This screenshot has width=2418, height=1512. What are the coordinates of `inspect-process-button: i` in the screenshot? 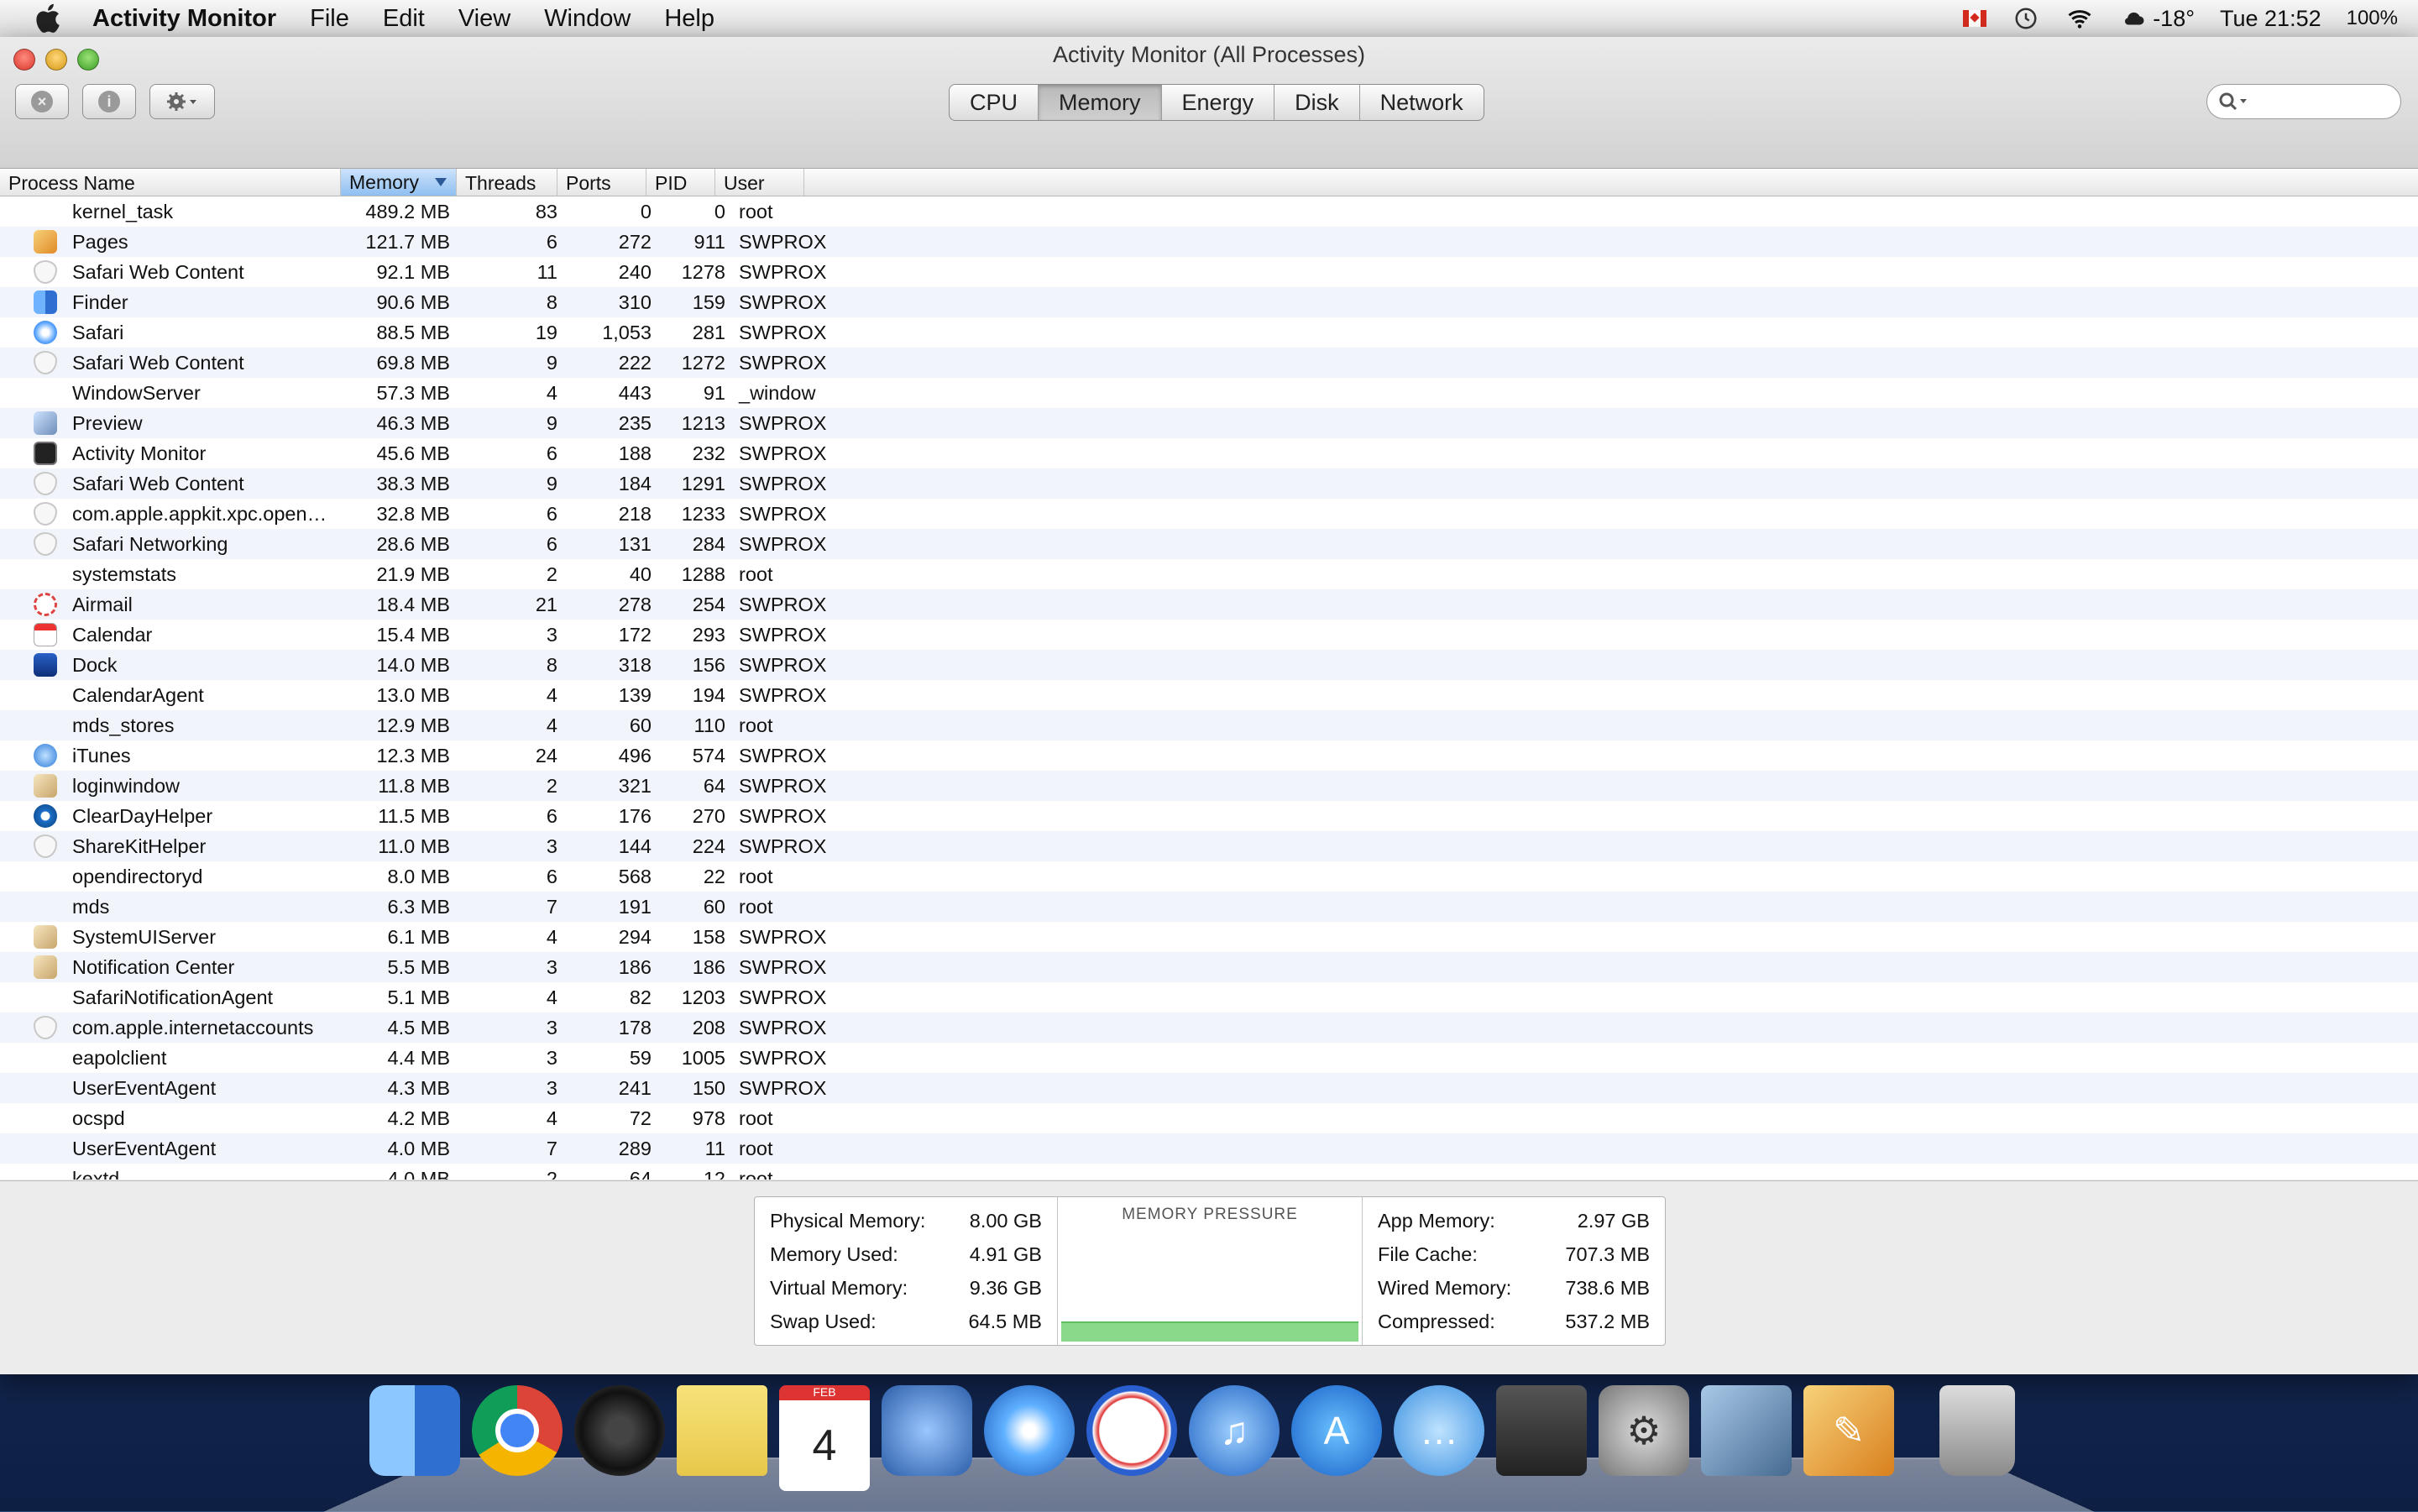 It's located at (109, 101).